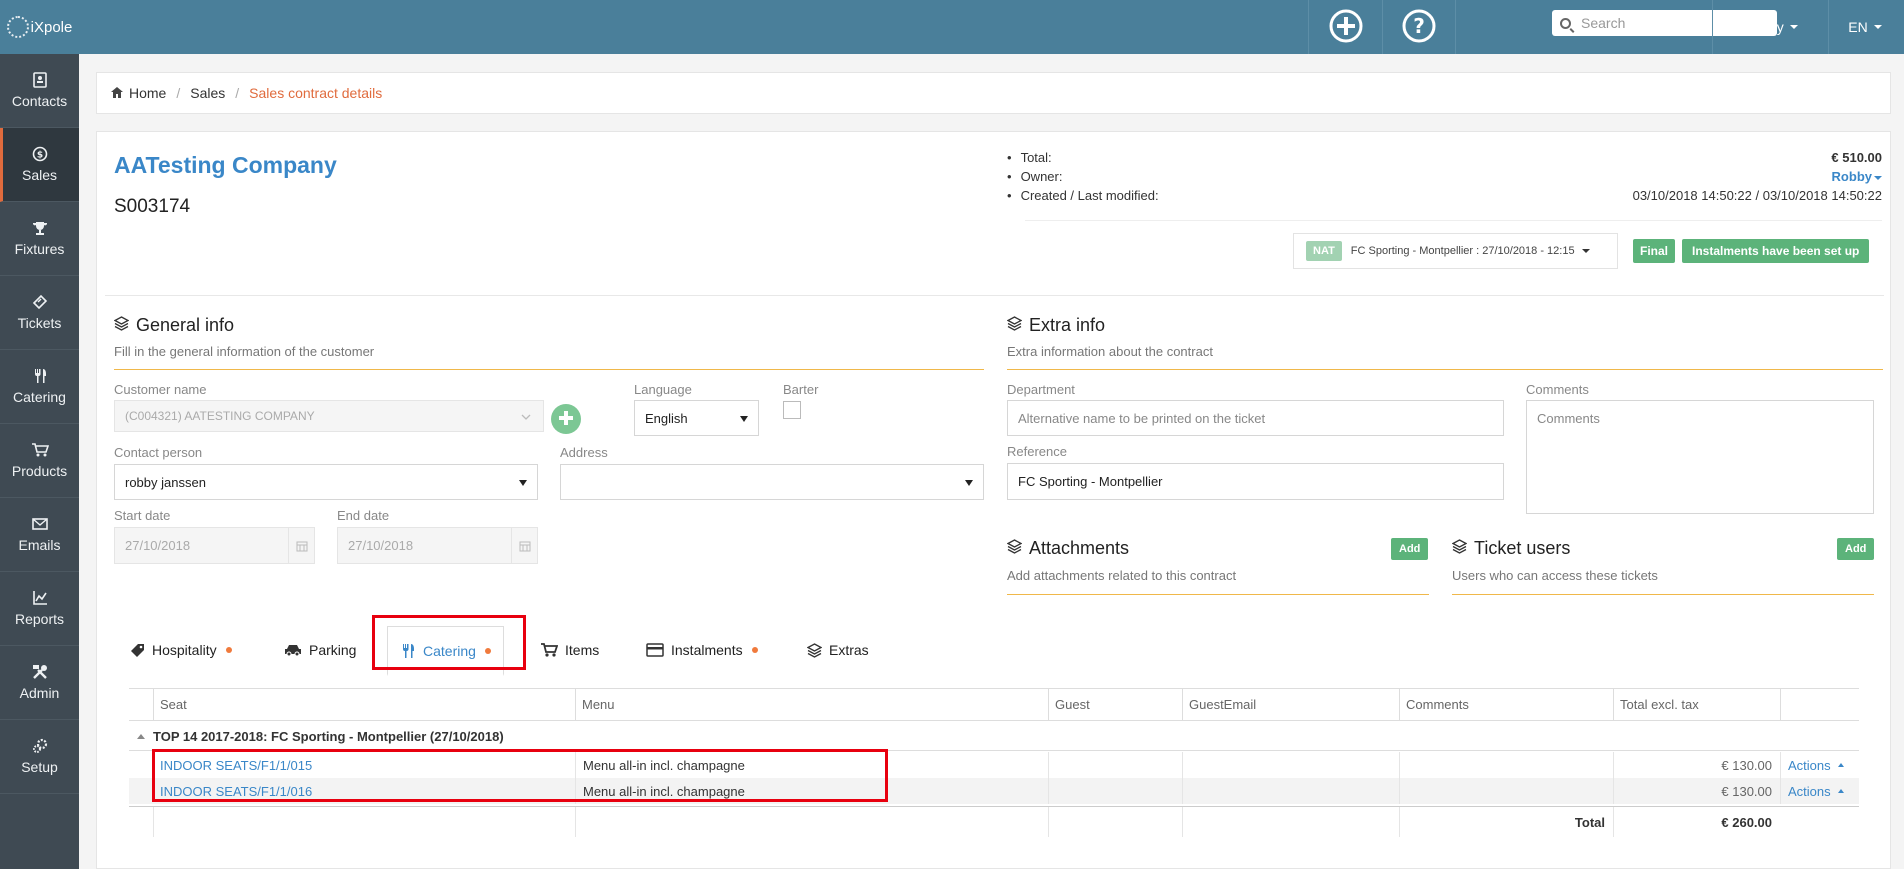 Image resolution: width=1904 pixels, height=869 pixels. What do you see at coordinates (207, 93) in the screenshot?
I see `breadcrumb-sales: Sales` at bounding box center [207, 93].